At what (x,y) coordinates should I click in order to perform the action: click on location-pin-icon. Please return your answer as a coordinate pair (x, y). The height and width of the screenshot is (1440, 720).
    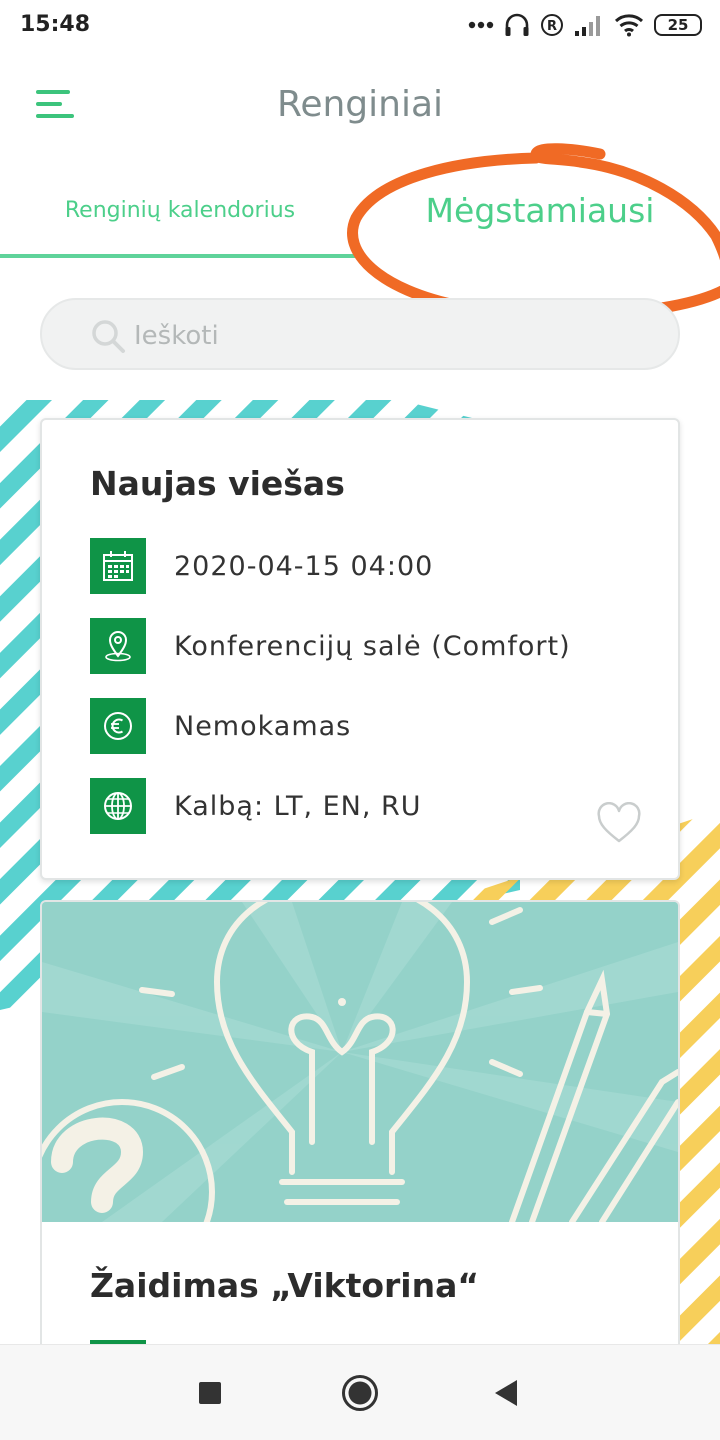
    Looking at the image, I should click on (118, 646).